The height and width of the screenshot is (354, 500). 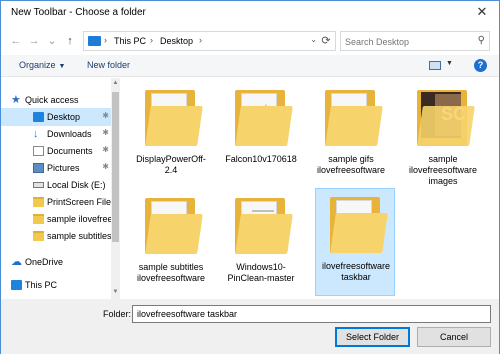 I want to click on sidebar-item-downloads: ↓ Downloads ✱, so click(x=56, y=134).